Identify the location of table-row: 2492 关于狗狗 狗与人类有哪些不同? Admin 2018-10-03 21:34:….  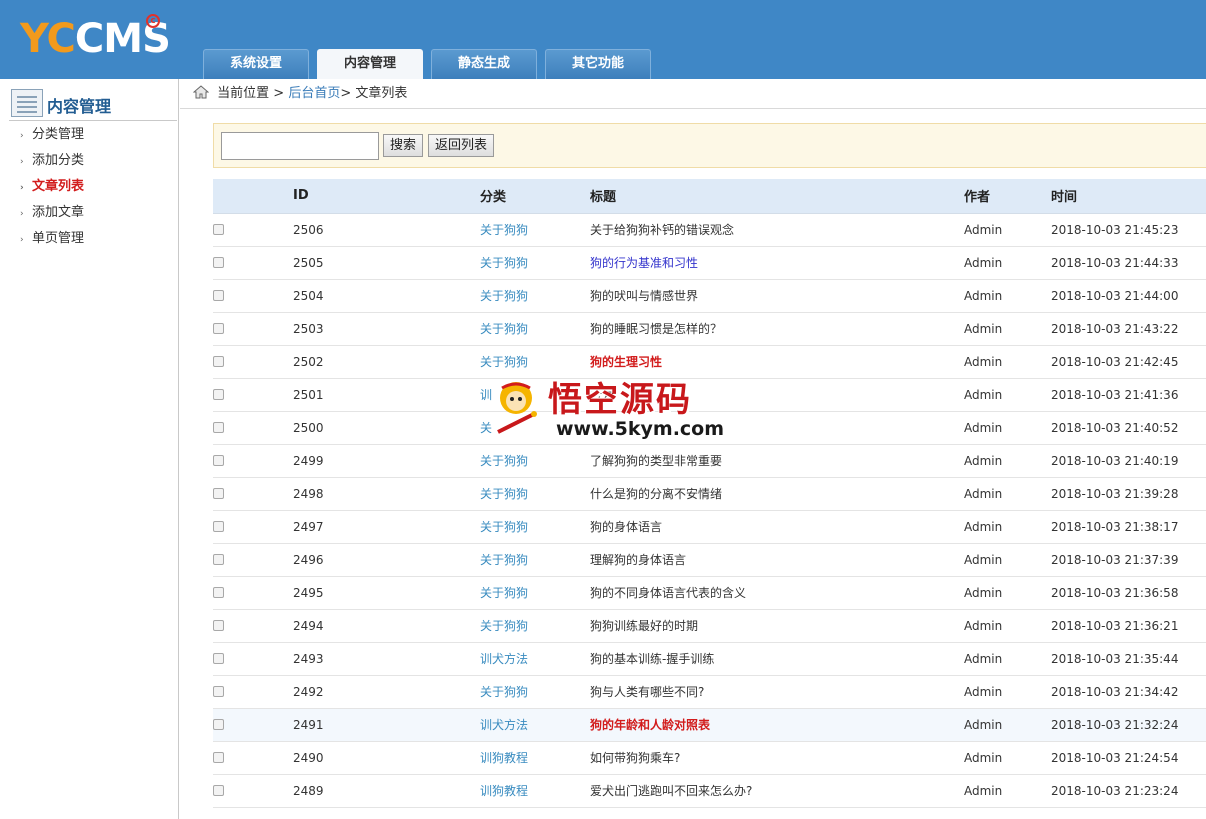
(709, 692).